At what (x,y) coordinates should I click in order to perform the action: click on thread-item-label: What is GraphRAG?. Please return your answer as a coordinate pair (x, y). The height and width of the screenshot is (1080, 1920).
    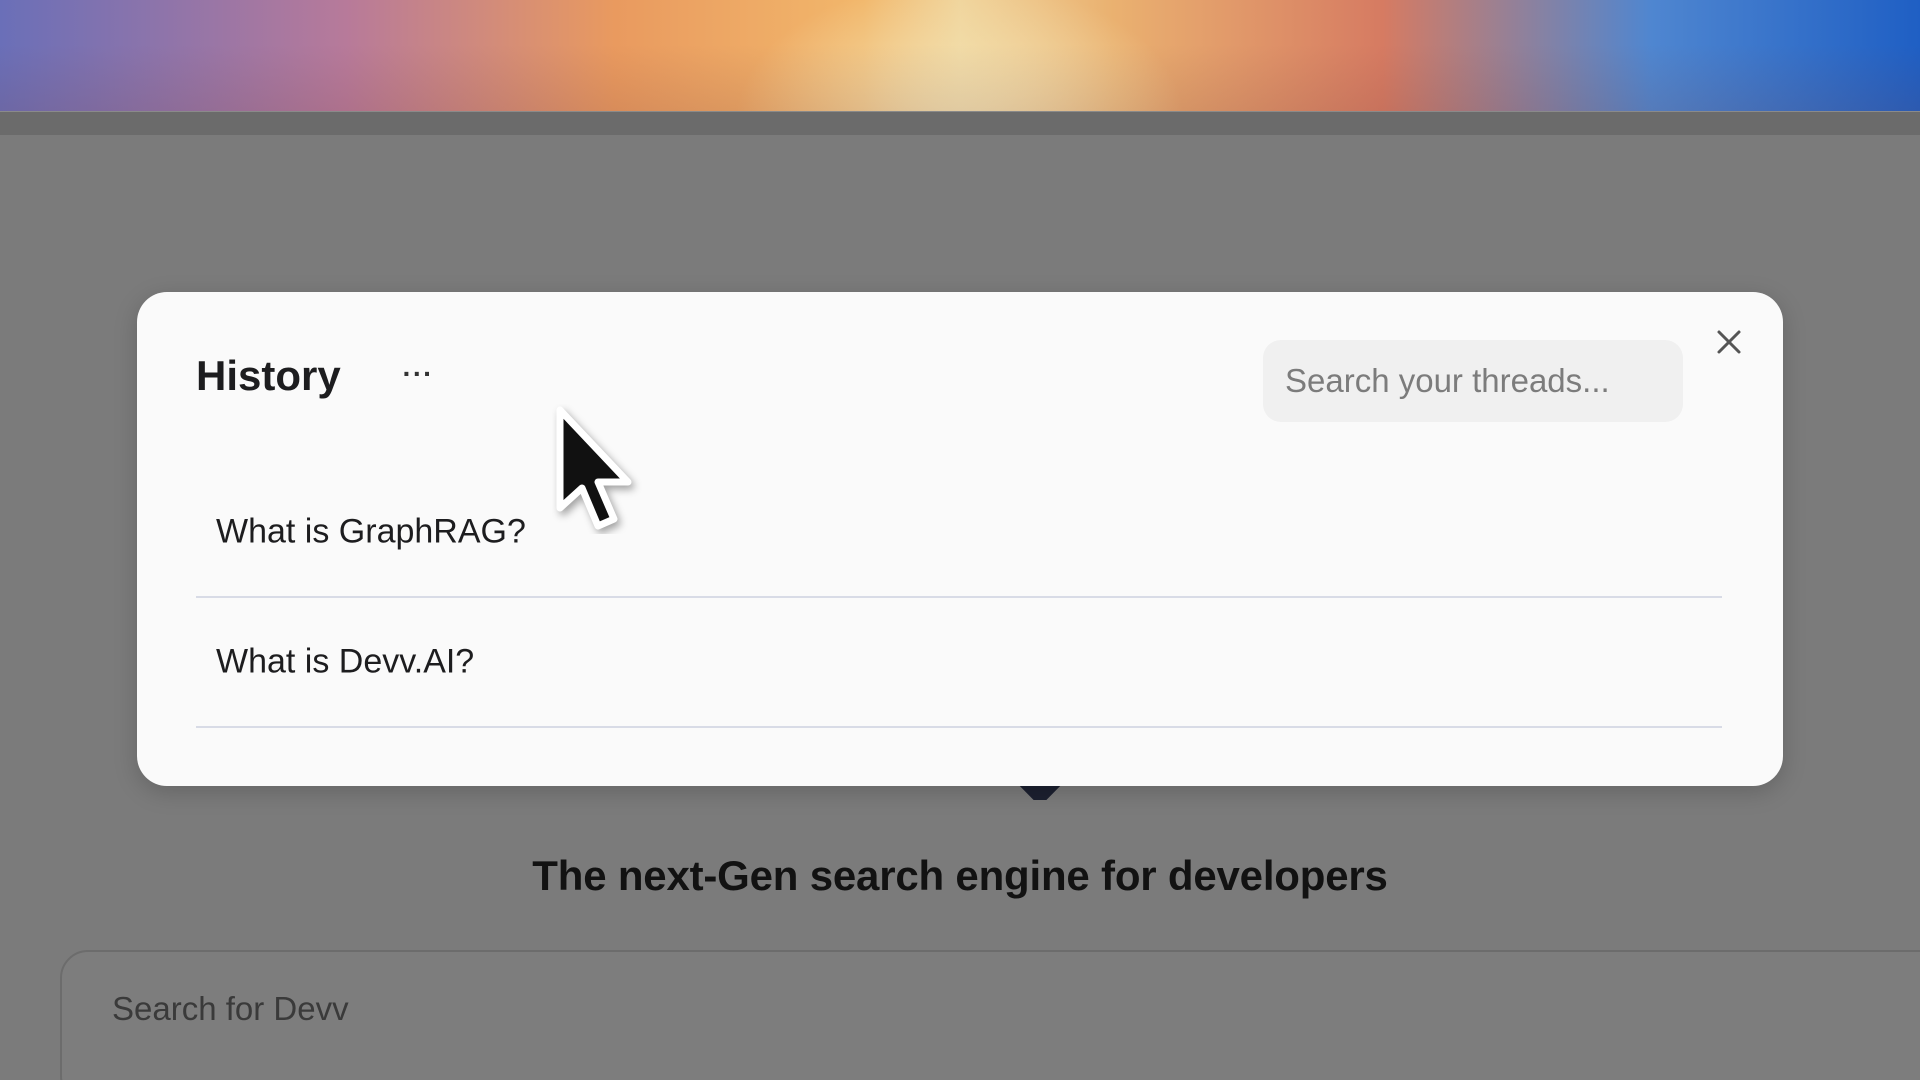
    Looking at the image, I should click on (371, 531).